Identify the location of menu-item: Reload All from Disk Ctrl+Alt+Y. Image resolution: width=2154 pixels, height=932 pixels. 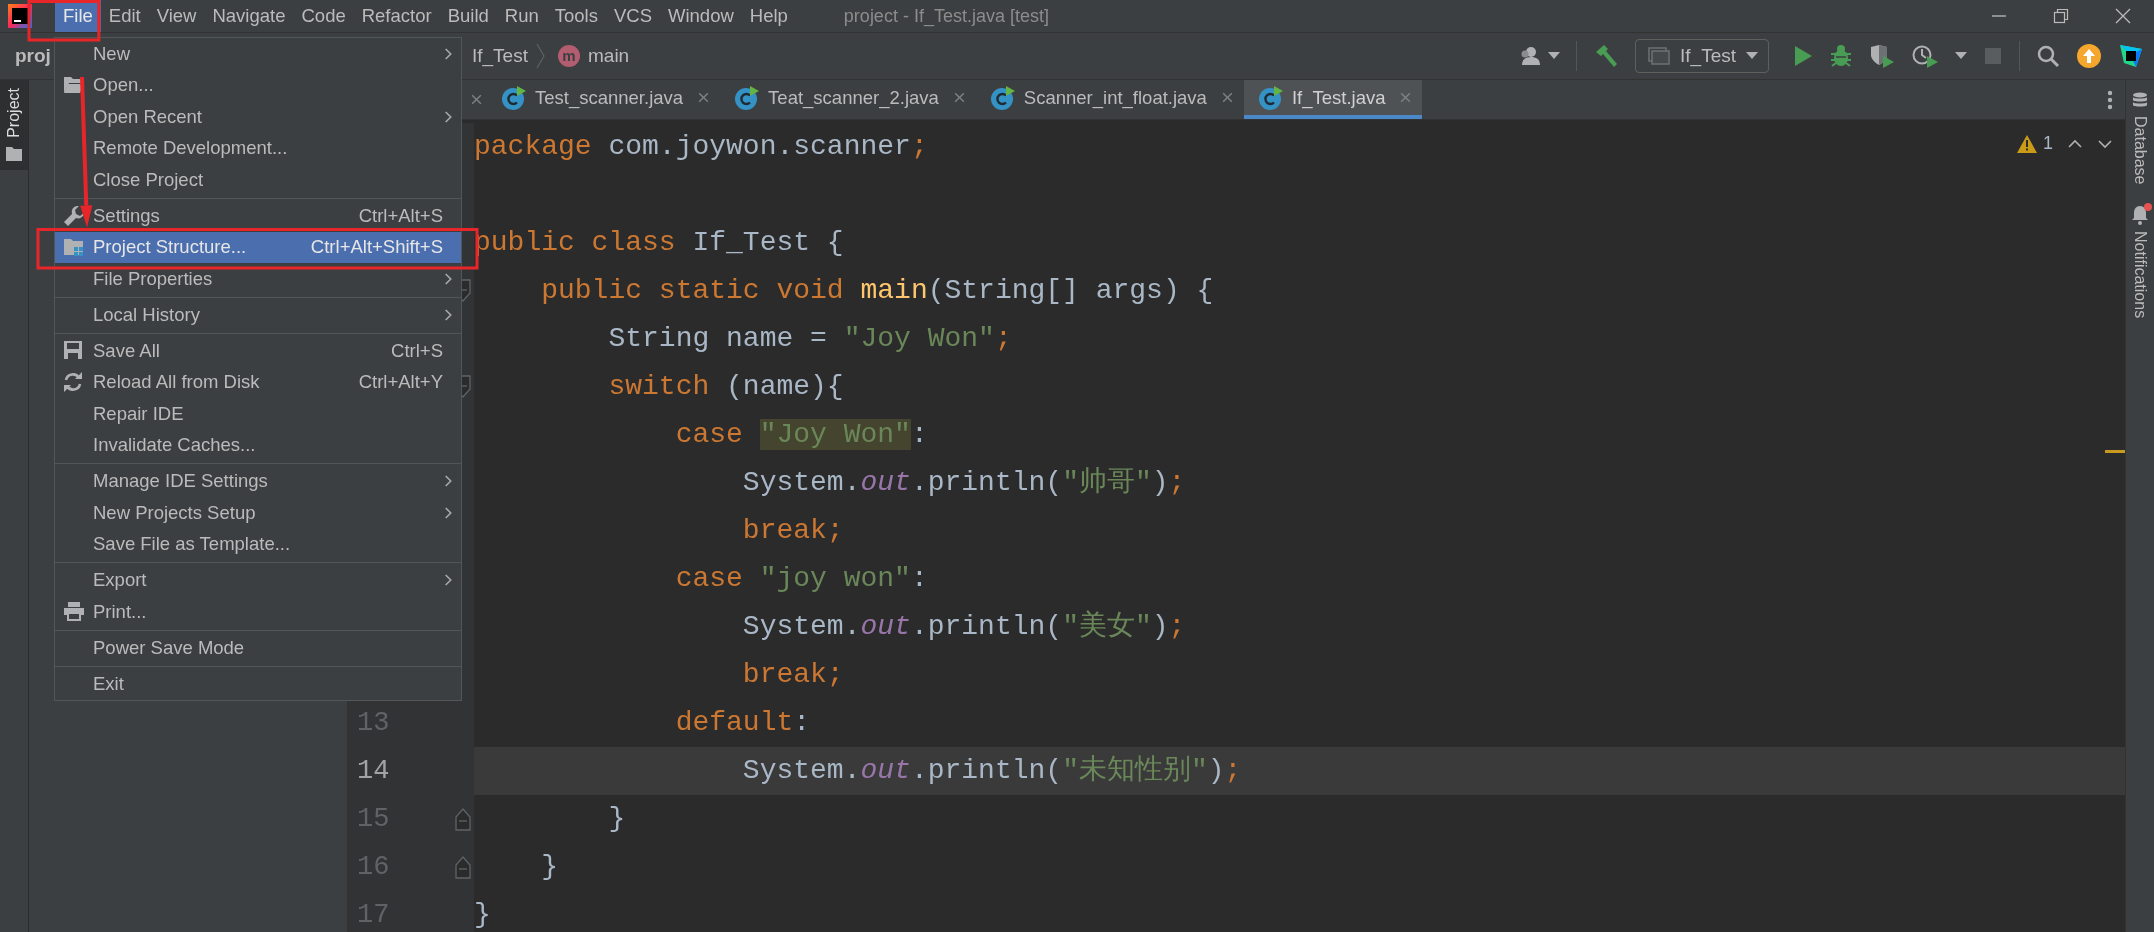
(258, 382).